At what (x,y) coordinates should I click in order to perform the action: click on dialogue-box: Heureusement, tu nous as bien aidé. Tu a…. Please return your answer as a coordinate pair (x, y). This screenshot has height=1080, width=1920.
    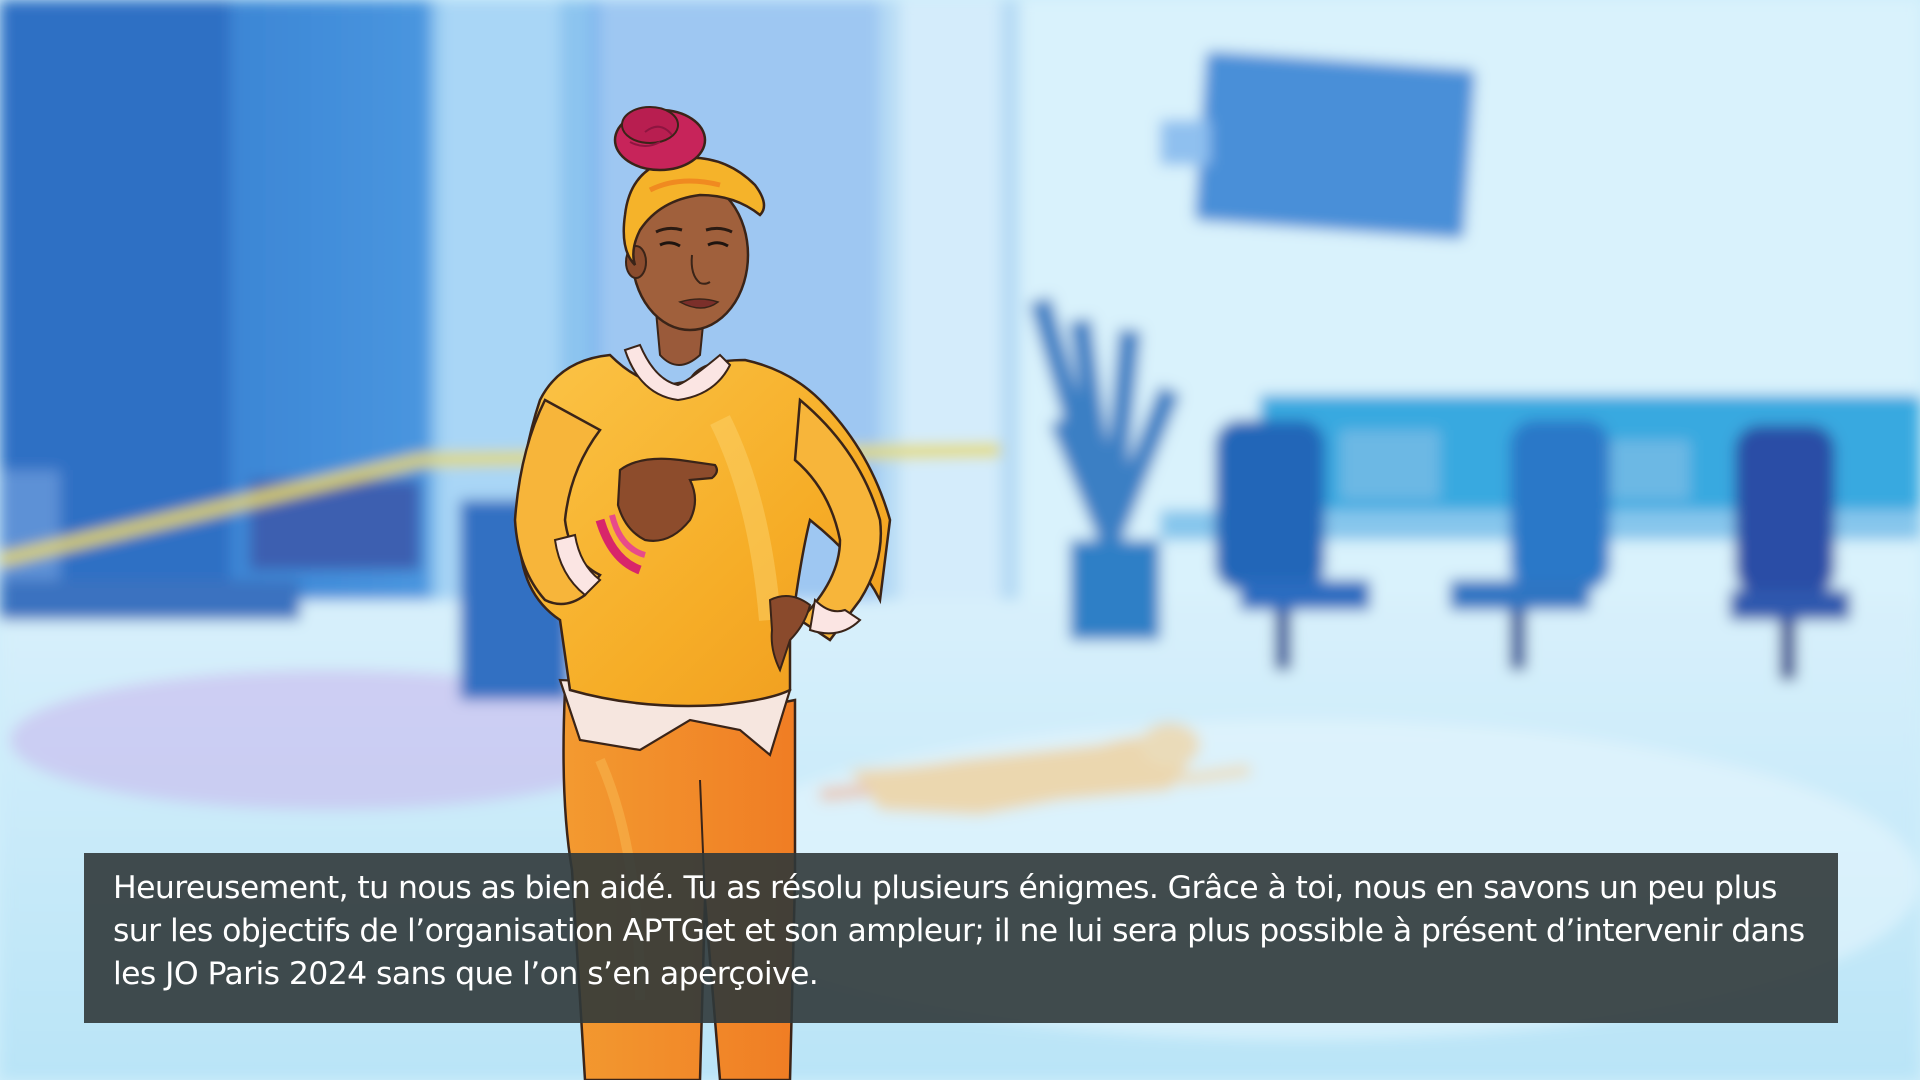
    Looking at the image, I should click on (961, 938).